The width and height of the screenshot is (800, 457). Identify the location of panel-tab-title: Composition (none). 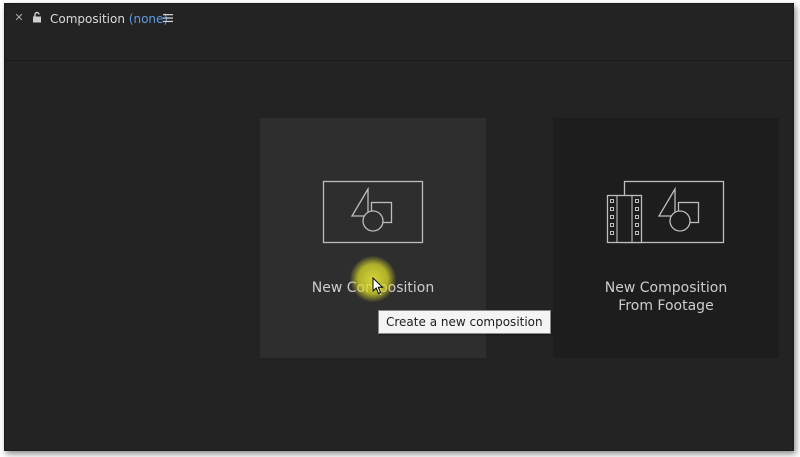
(109, 19).